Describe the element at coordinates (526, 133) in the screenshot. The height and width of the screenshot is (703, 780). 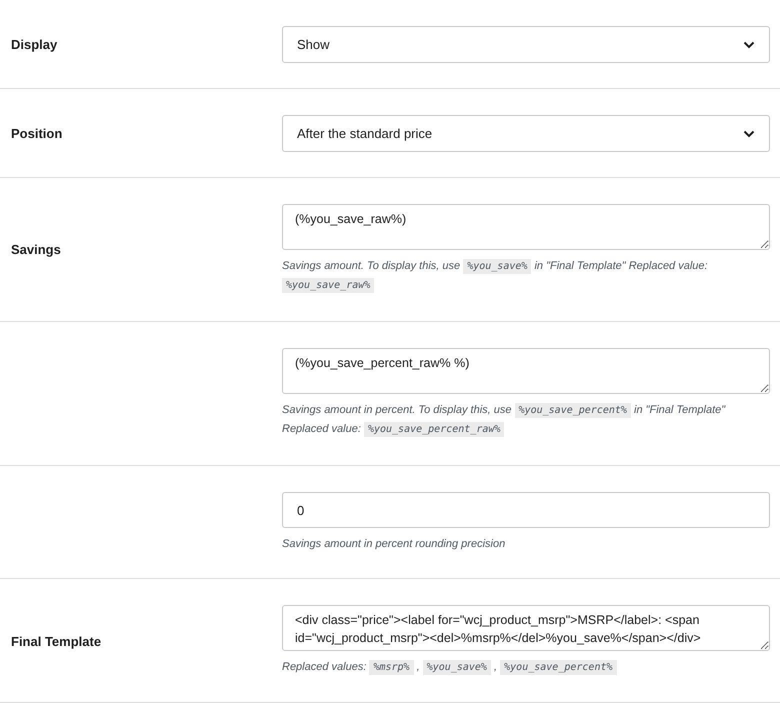
I see `dropdown-select: After the standard price` at that location.